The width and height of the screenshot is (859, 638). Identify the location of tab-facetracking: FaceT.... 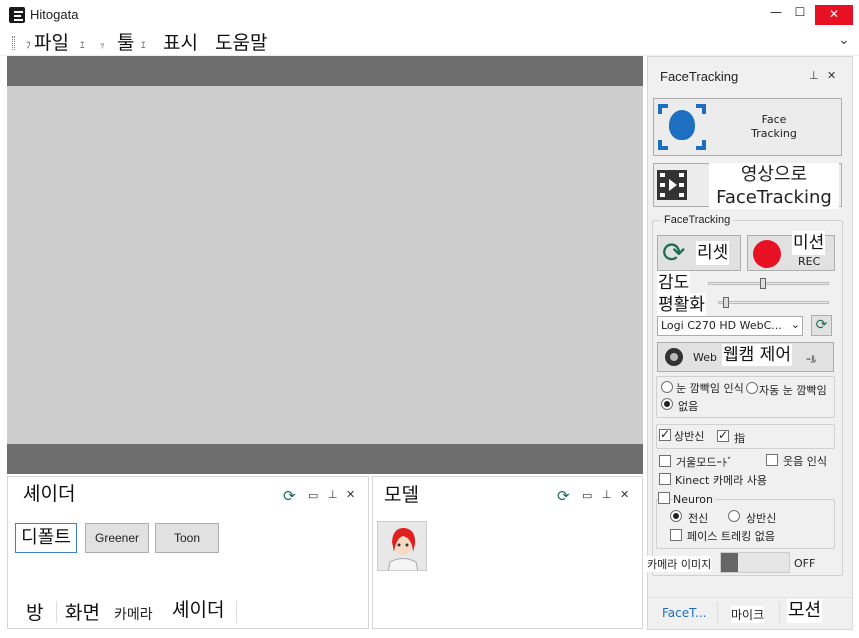
(684, 613).